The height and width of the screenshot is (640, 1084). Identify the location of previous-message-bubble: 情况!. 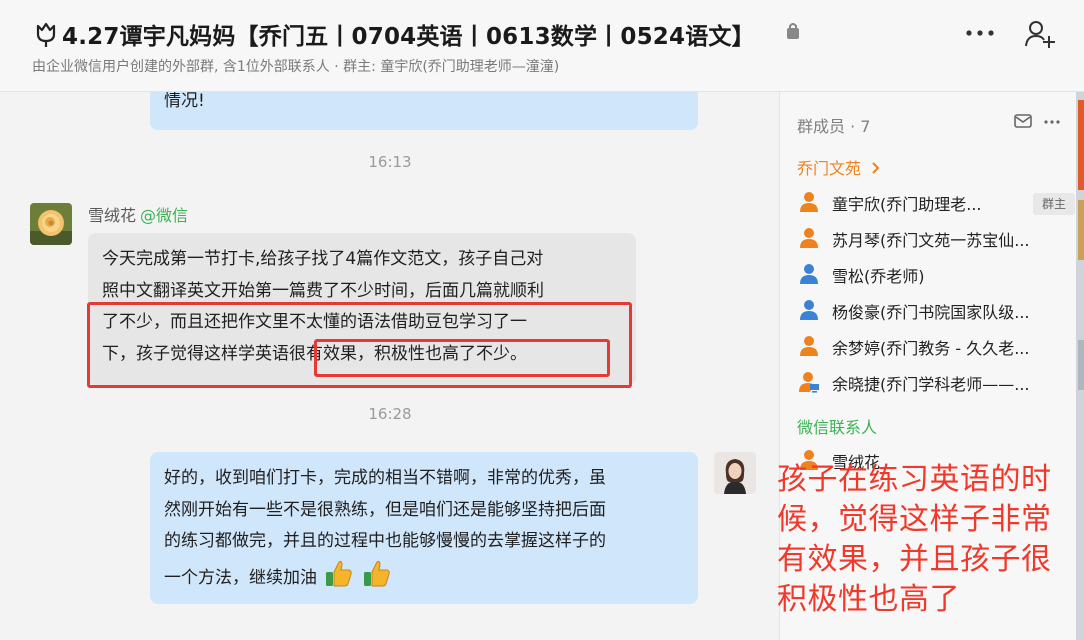
(424, 111).